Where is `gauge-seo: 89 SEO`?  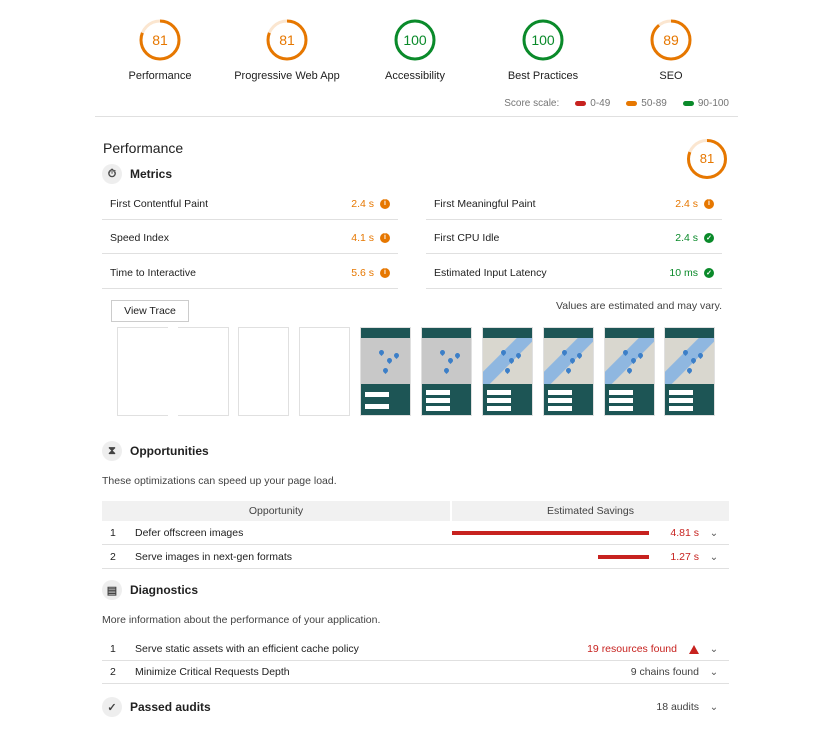
gauge-seo: 89 SEO is located at coordinates (671, 50).